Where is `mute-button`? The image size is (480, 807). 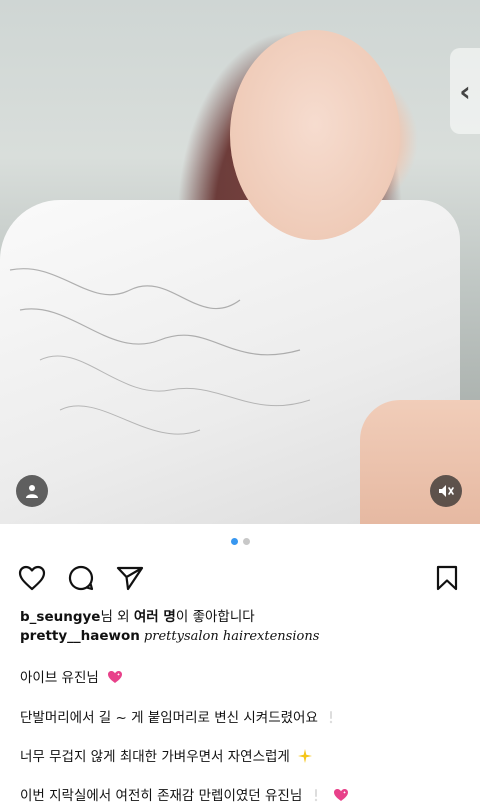 mute-button is located at coordinates (446, 491).